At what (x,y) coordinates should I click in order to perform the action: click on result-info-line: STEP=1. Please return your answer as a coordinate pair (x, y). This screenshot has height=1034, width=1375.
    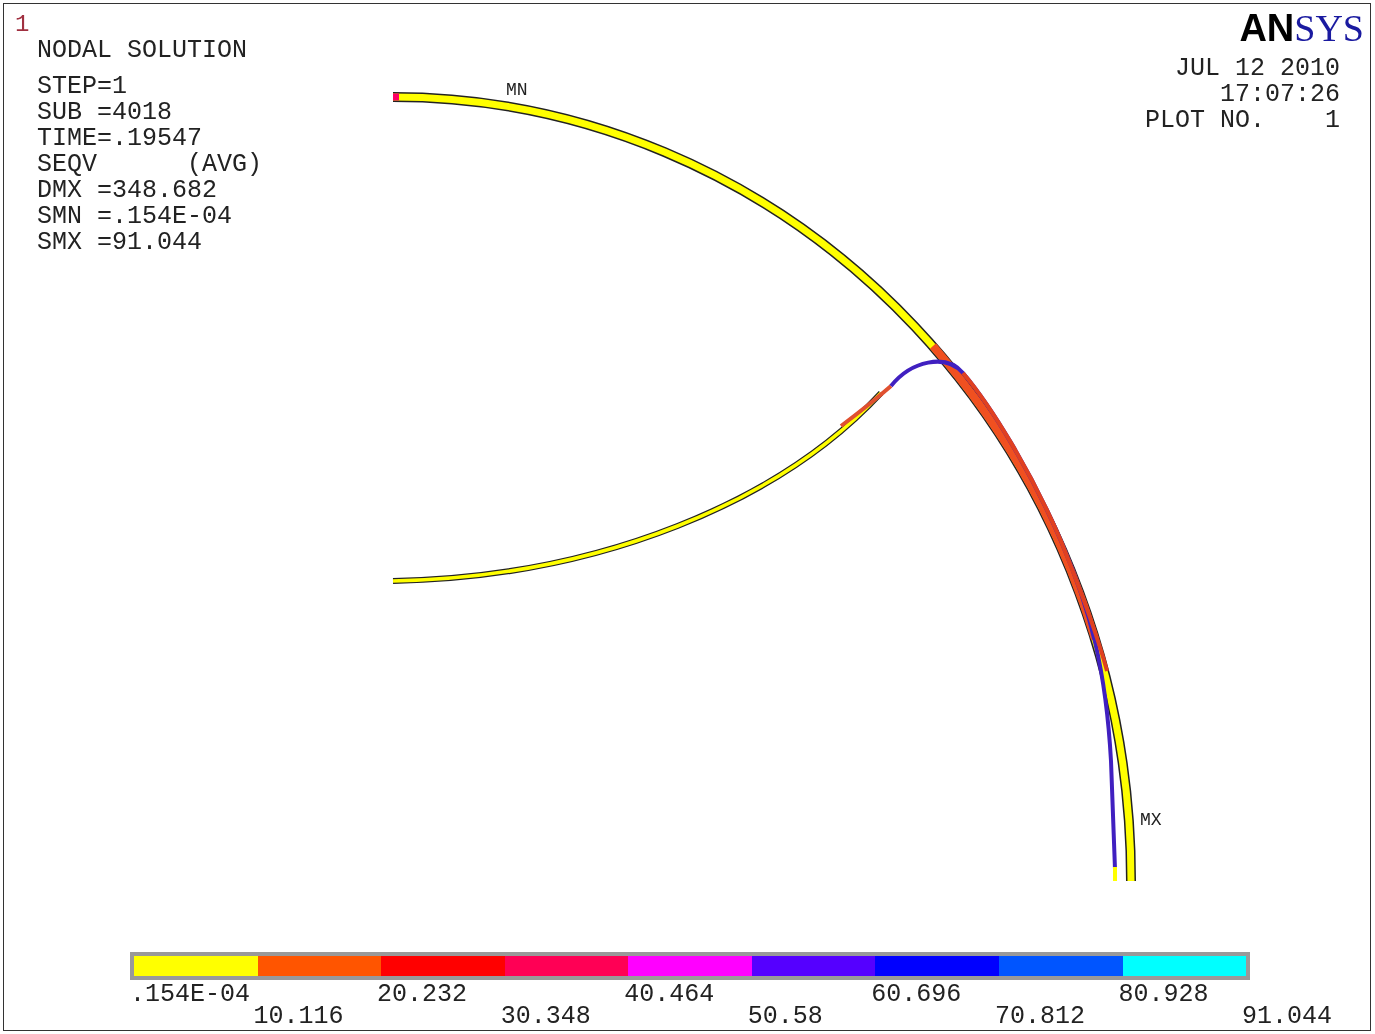
    Looking at the image, I should click on (82, 87).